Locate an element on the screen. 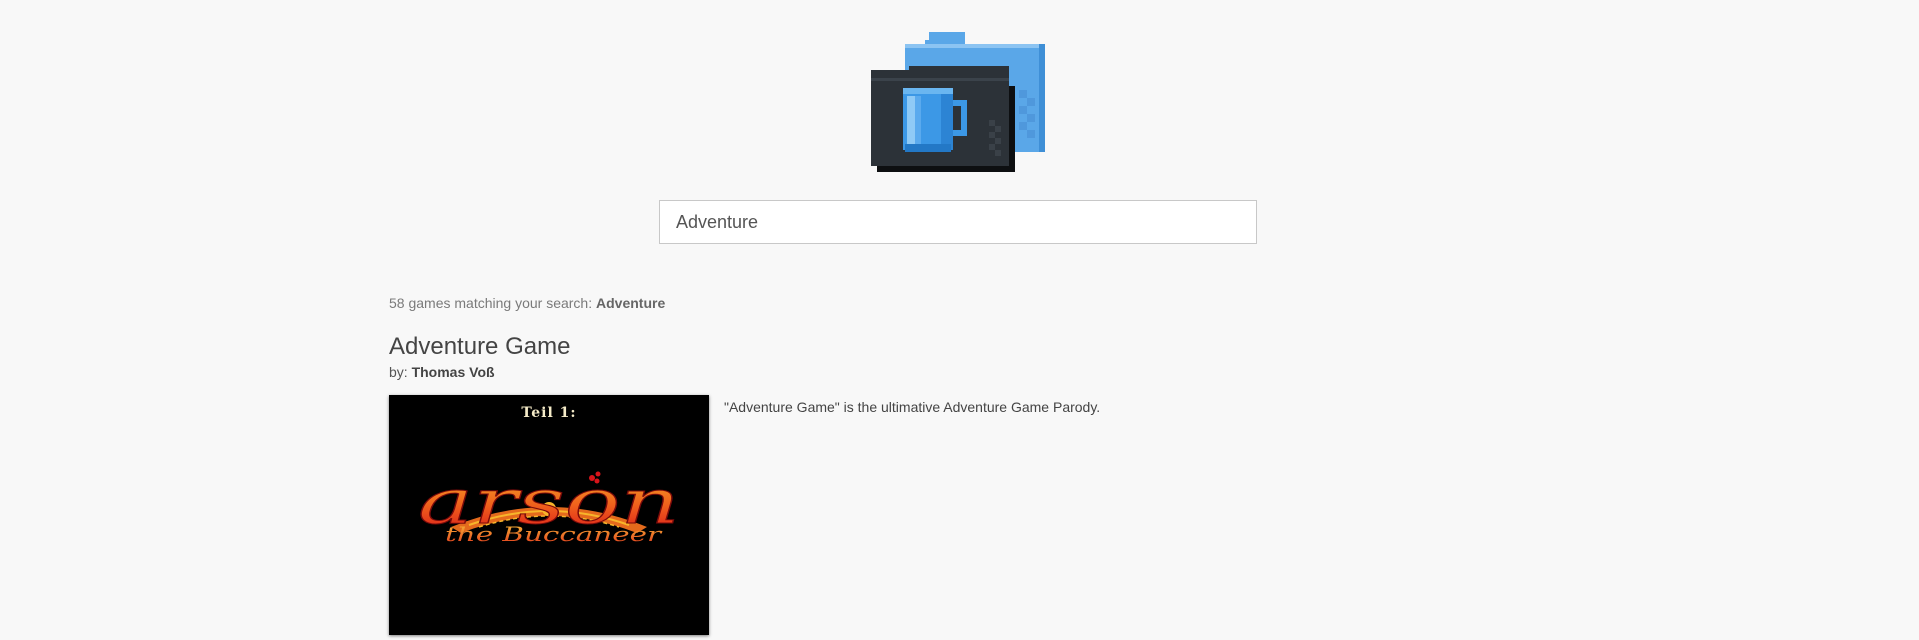 The height and width of the screenshot is (640, 1919). results-summary-text: 58 games matching your search: is located at coordinates (491, 303).